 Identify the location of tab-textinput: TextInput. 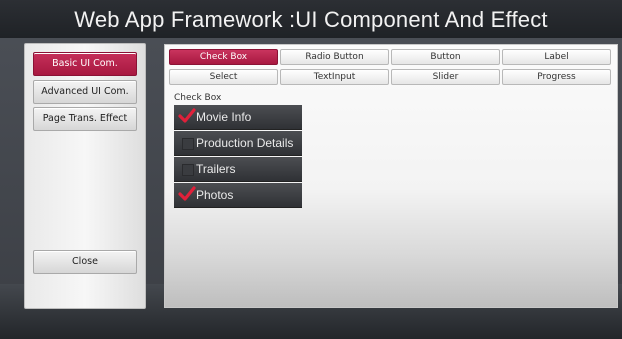
(334, 77).